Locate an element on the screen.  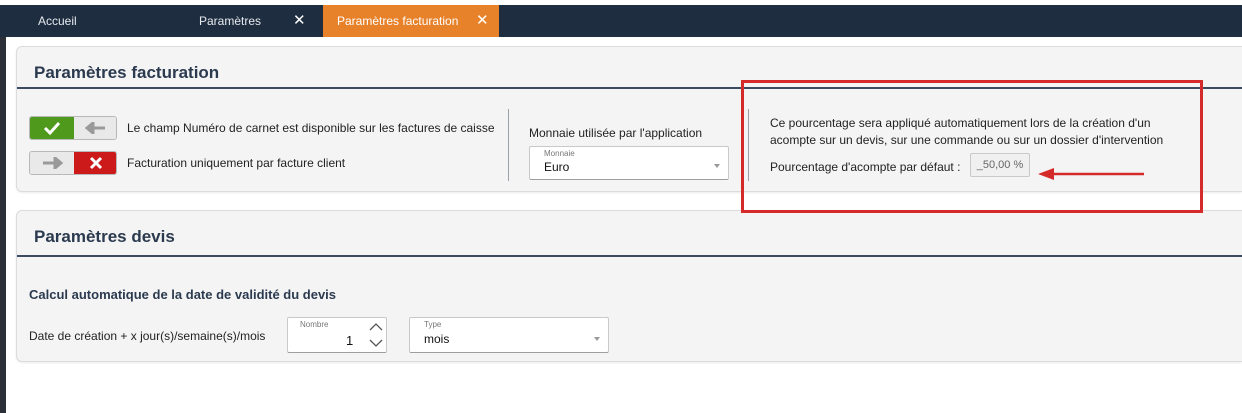
arrow-right-icon is located at coordinates (52, 163).